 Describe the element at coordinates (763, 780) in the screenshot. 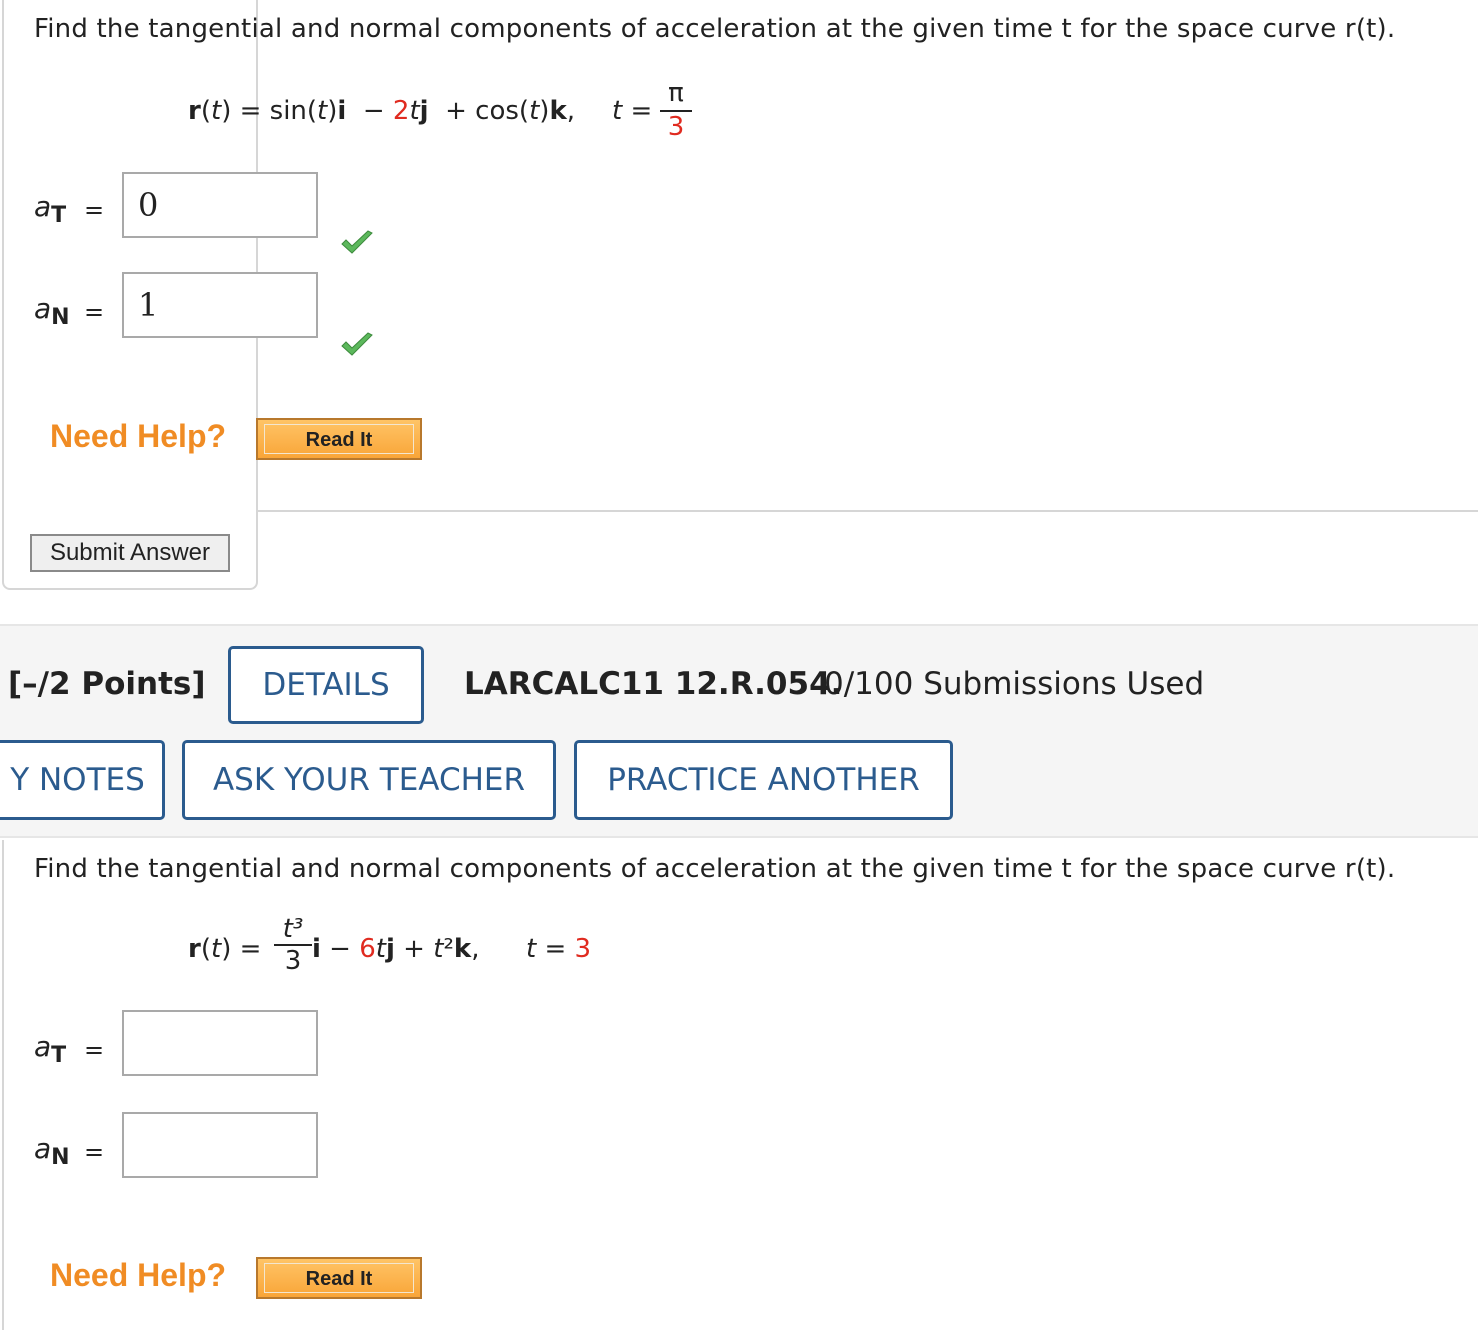

I see `practice-another-button: PRACTICE ANOTHER` at that location.